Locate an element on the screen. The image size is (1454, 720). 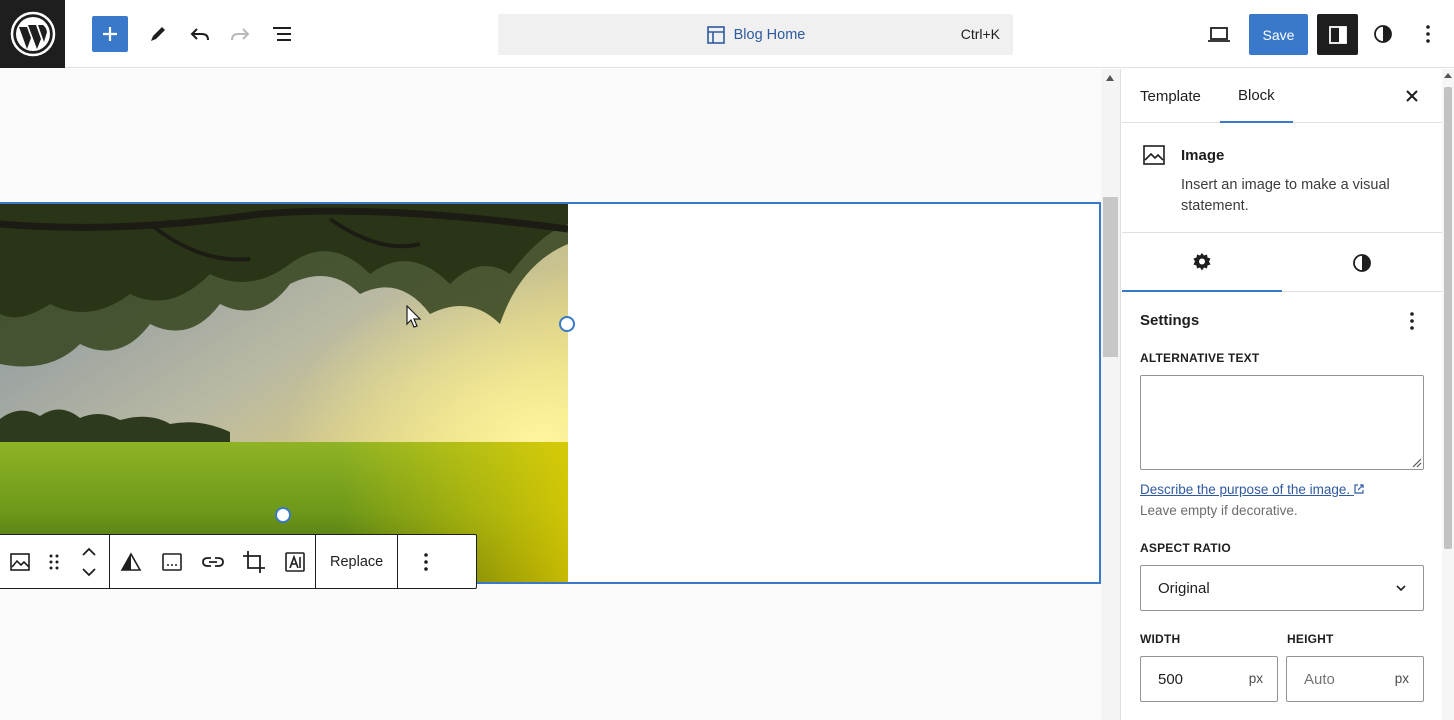
text-over-image-icon is located at coordinates (294, 561).